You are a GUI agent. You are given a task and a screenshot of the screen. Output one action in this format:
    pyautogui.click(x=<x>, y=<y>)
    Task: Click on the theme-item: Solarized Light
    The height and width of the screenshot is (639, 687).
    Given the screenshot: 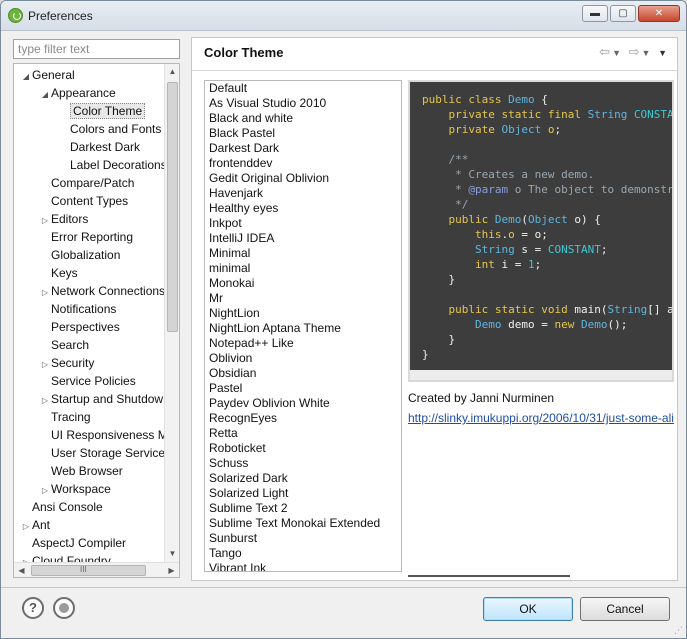 What is the action you would take?
    pyautogui.click(x=303, y=493)
    